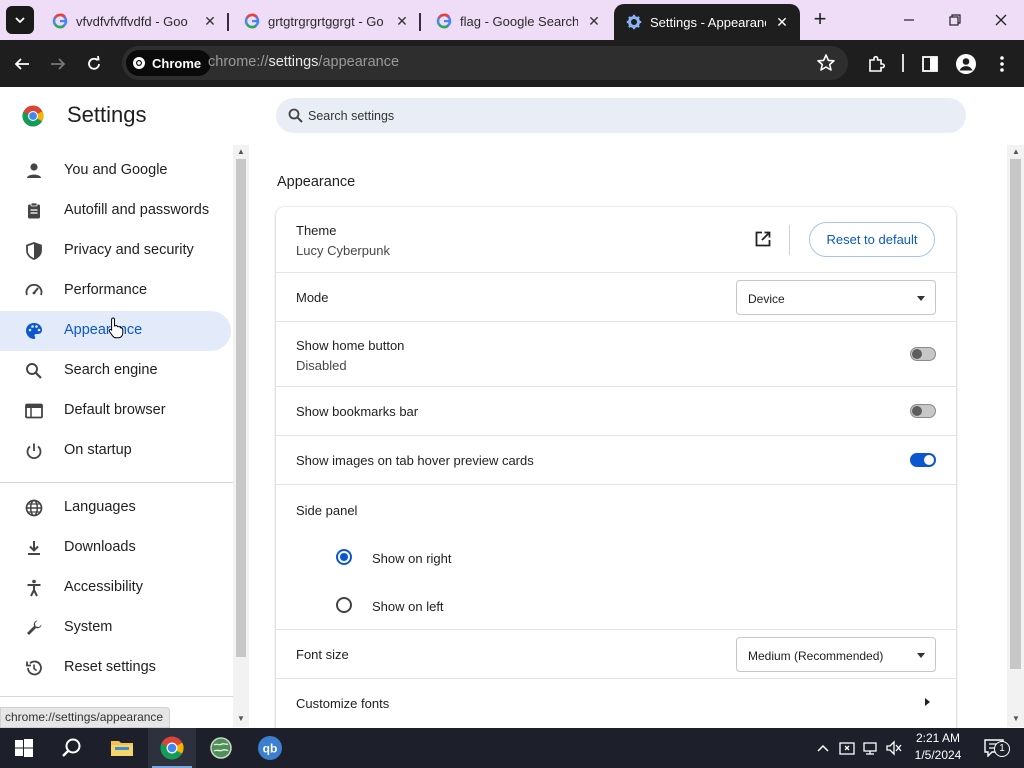  Describe the element at coordinates (115, 171) in the screenshot. I see `sidebar-item-you-and-google: You and Google` at that location.